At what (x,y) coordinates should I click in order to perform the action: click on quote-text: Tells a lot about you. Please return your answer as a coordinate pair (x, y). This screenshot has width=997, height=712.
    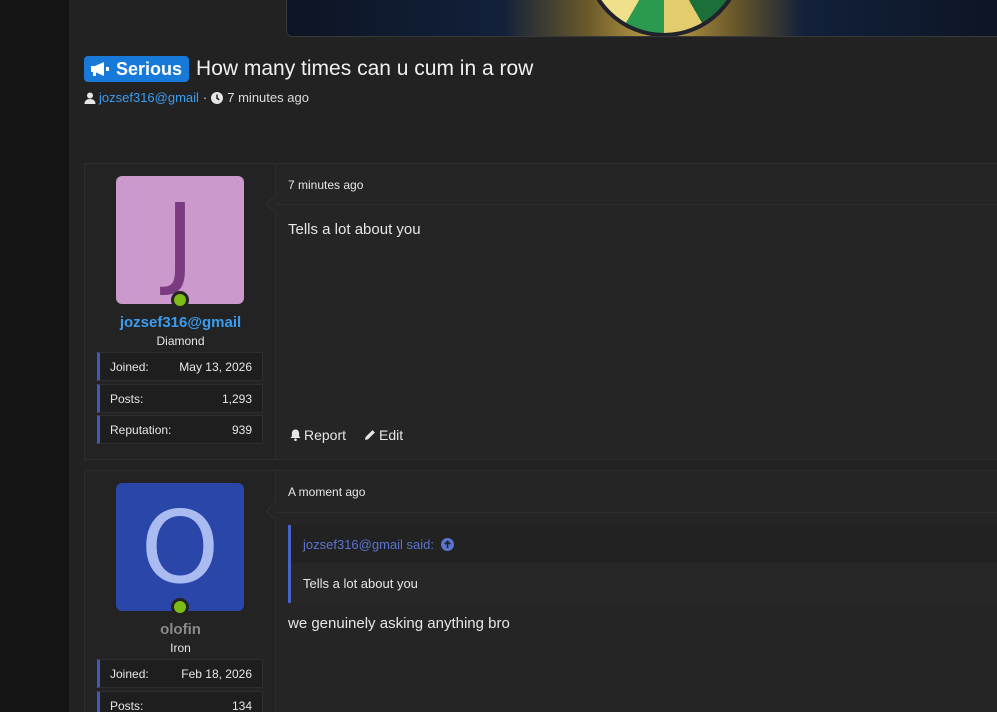
    Looking at the image, I should click on (644, 583).